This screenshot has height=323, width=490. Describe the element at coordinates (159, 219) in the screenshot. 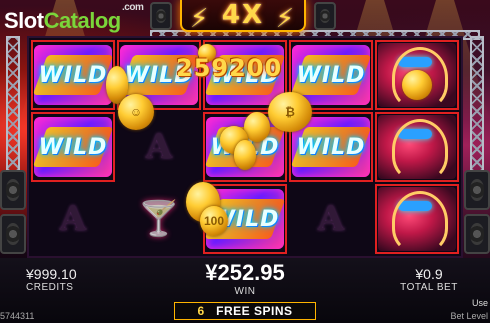

I see `cocktail-symbol: 🍸` at that location.